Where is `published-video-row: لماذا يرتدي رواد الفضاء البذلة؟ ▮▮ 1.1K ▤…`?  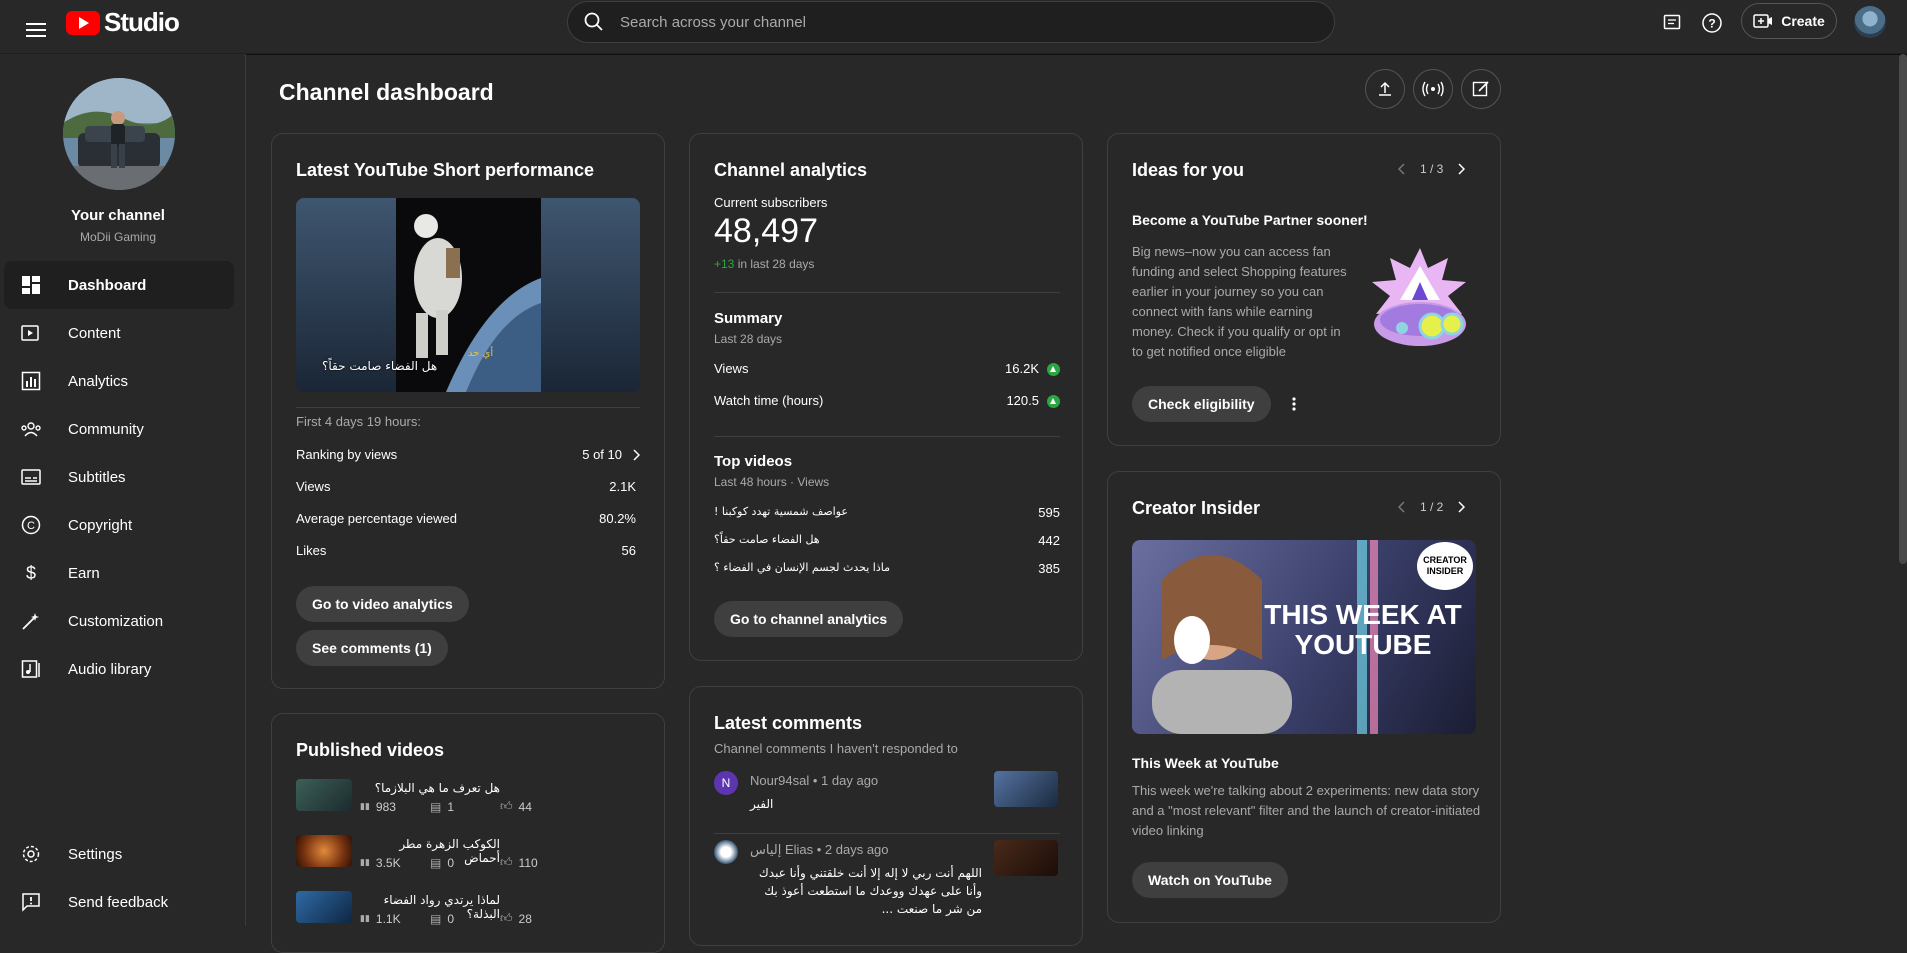
published-video-row: لماذا يرتدي رواد الفضاء البذلة؟ ▮▮ 1.1K ▤… is located at coordinates (471, 911).